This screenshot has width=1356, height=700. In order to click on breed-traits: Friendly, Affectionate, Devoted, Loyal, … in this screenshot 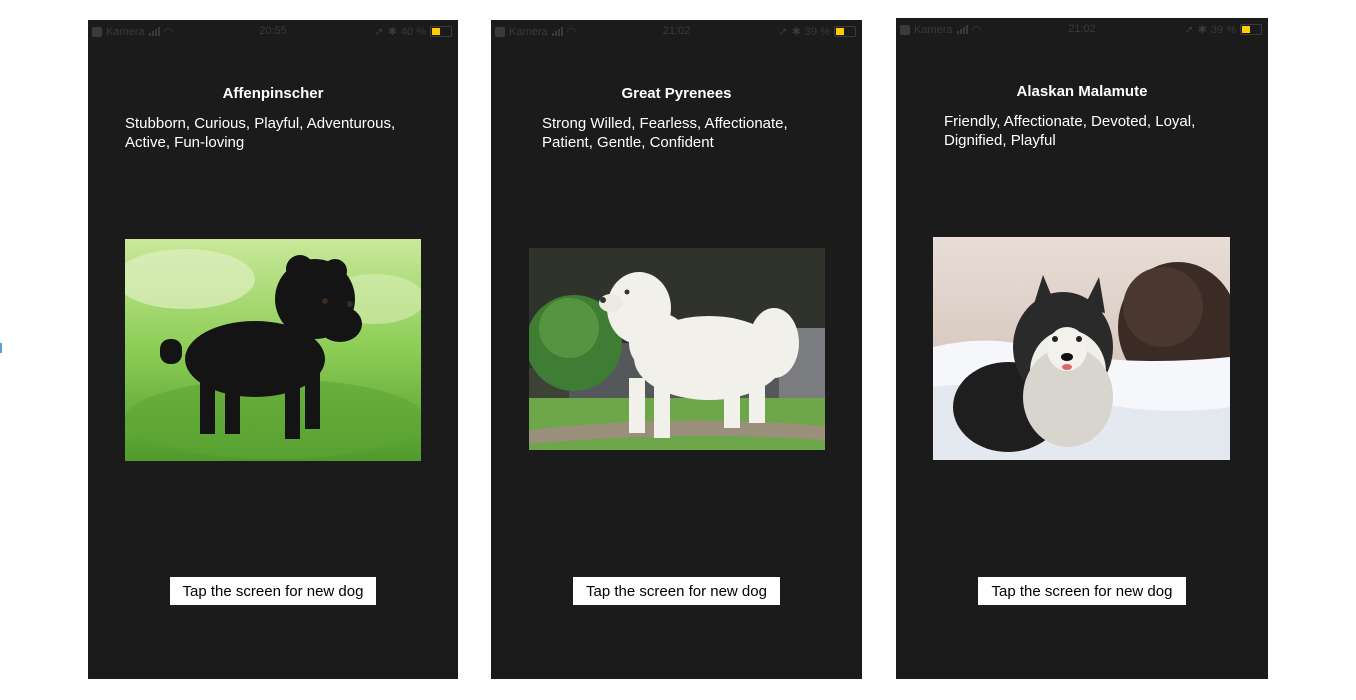, I will do `click(1069, 131)`.